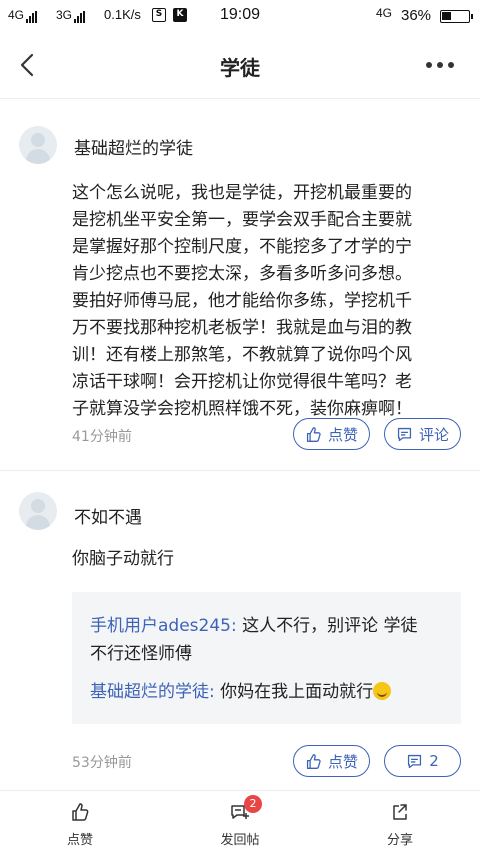 Image resolution: width=480 pixels, height=853 pixels. What do you see at coordinates (434, 761) in the screenshot?
I see `comment-count: 2` at bounding box center [434, 761].